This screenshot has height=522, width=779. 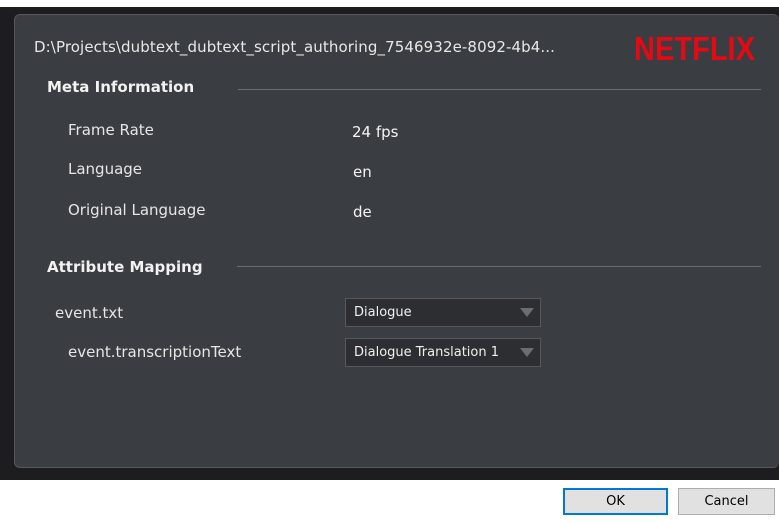 I want to click on event-transcription-text-select: Dialogue Translation 1, so click(x=443, y=352).